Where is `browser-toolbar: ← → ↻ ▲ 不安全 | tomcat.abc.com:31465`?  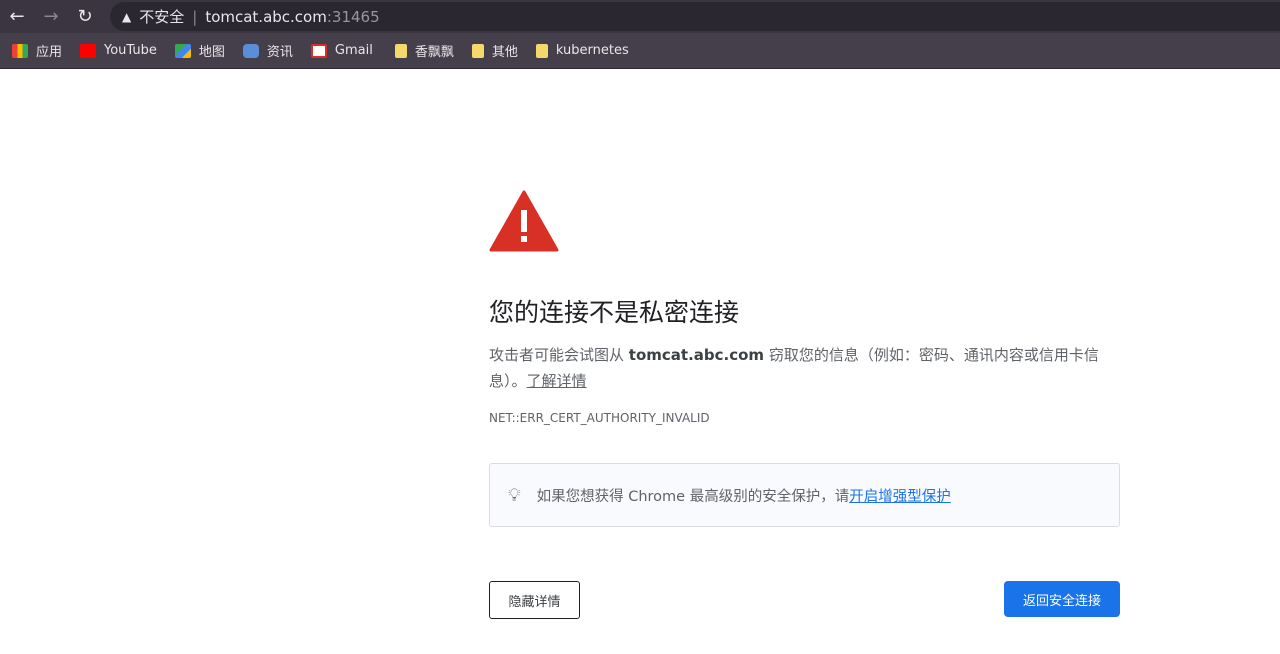
browser-toolbar: ← → ↻ ▲ 不安全 | tomcat.abc.com:31465 is located at coordinates (640, 16).